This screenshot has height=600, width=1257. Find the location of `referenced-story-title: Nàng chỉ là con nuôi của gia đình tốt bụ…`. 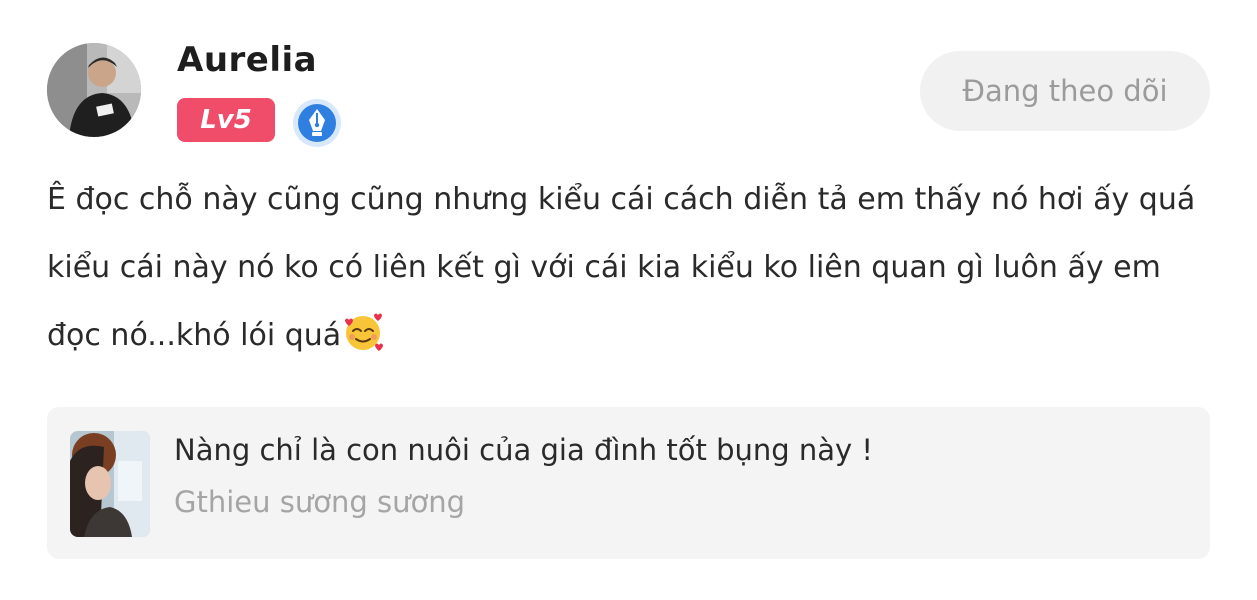

referenced-story-title: Nàng chỉ là con nuôi của gia đình tốt bụ… is located at coordinates (524, 450).